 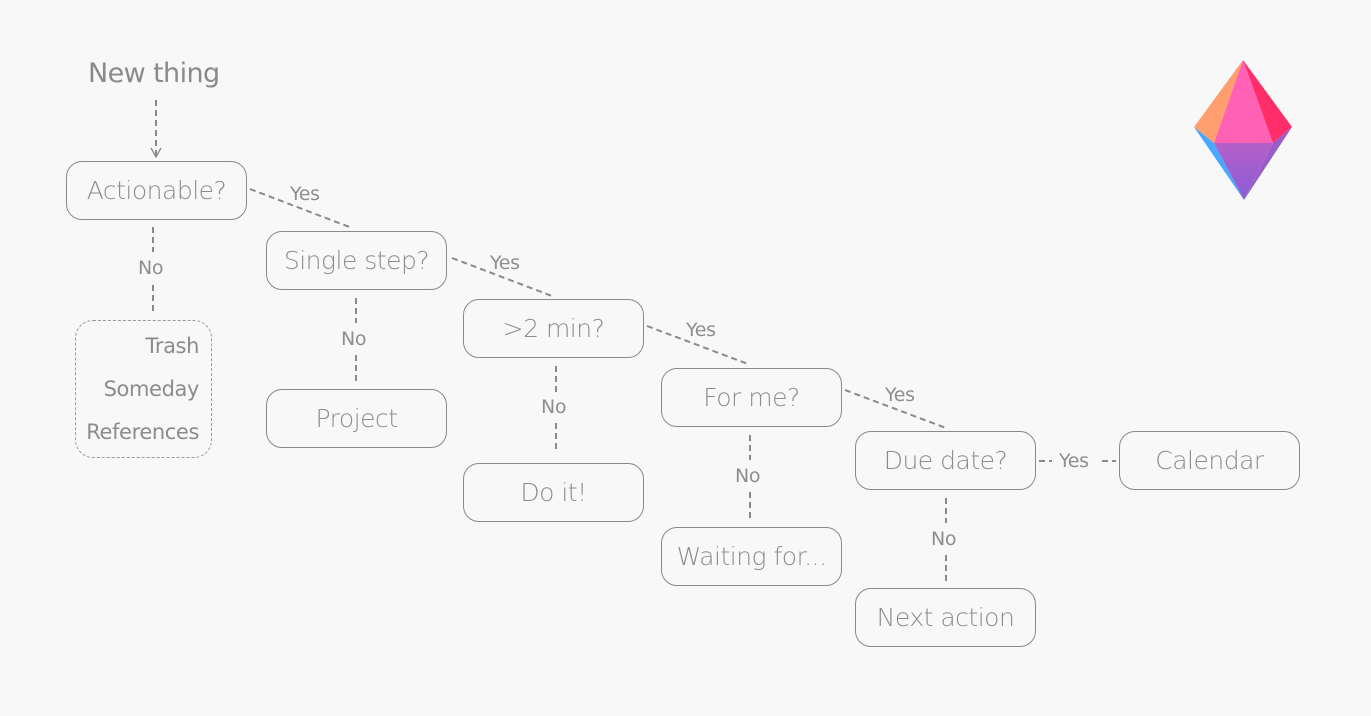 I want to click on node-do-it: Do it!, so click(x=553, y=492).